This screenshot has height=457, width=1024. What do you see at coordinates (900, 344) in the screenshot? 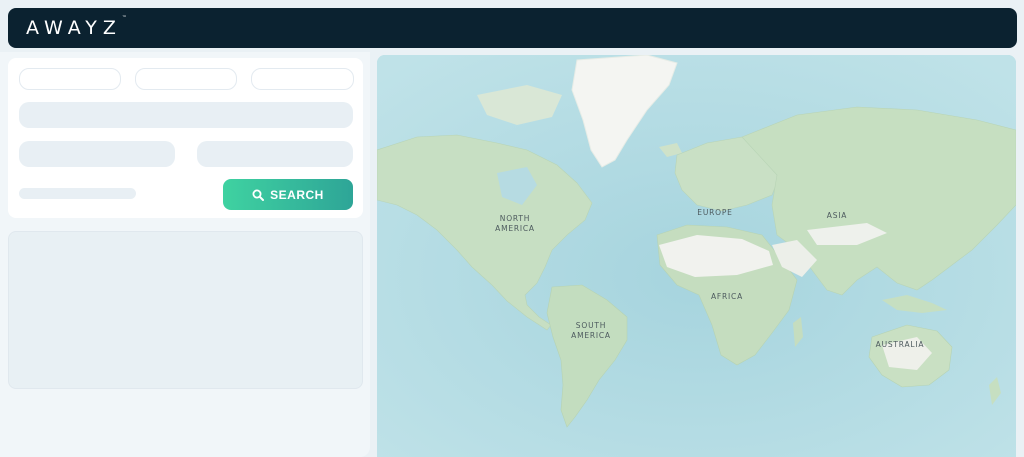
I see `label-australia: AUSTRALIA` at bounding box center [900, 344].